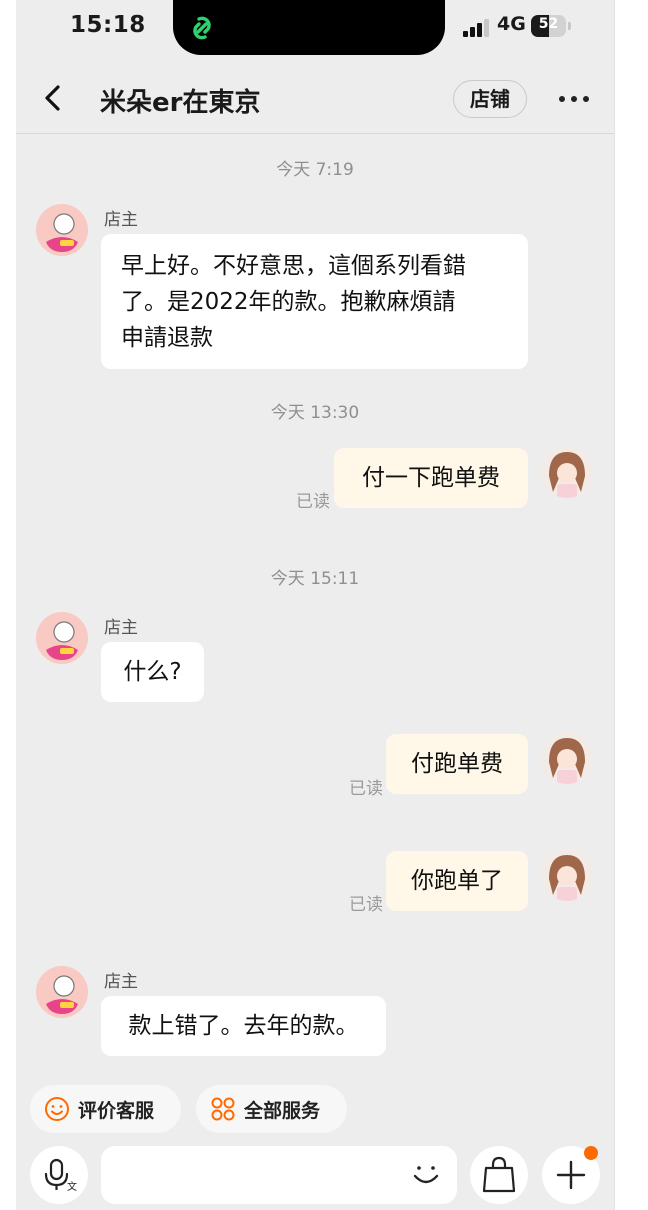 The image size is (648, 1210). I want to click on smiley-icon, so click(57, 1109).